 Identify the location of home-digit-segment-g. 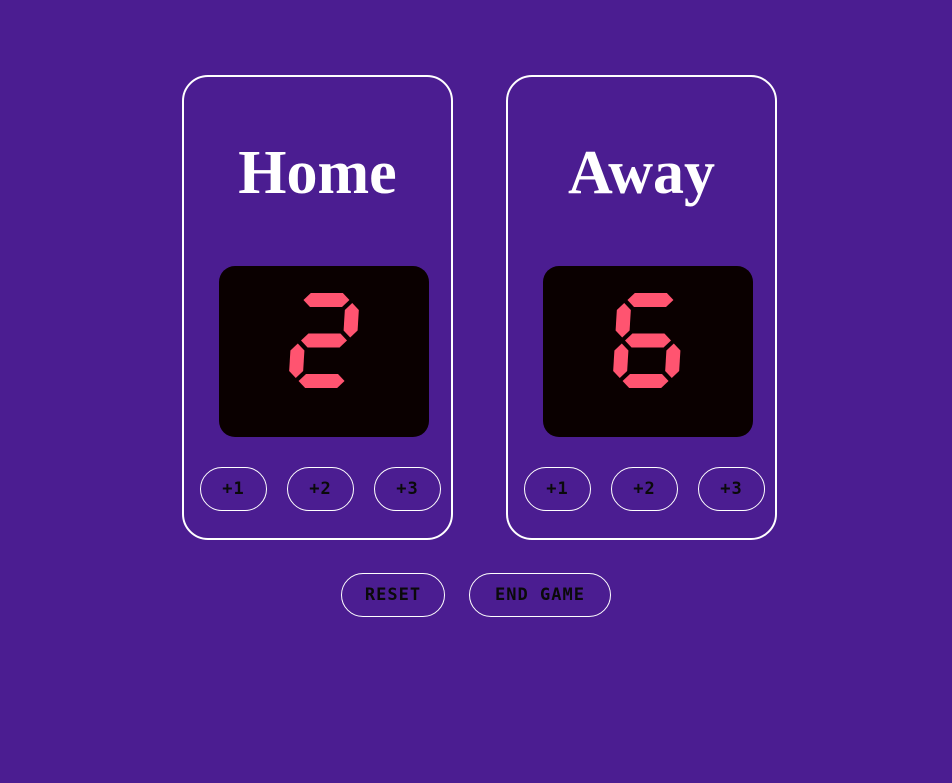
(324, 340).